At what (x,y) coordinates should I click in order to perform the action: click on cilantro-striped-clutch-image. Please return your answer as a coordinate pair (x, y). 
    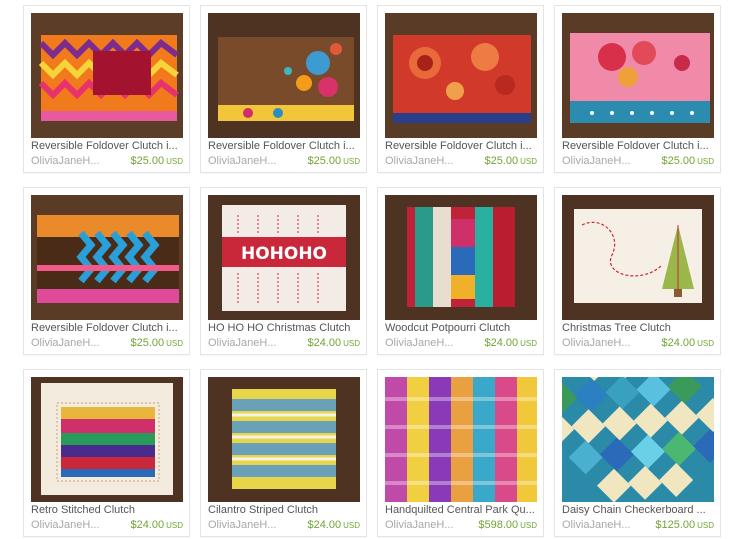
    Looking at the image, I should click on (284, 439).